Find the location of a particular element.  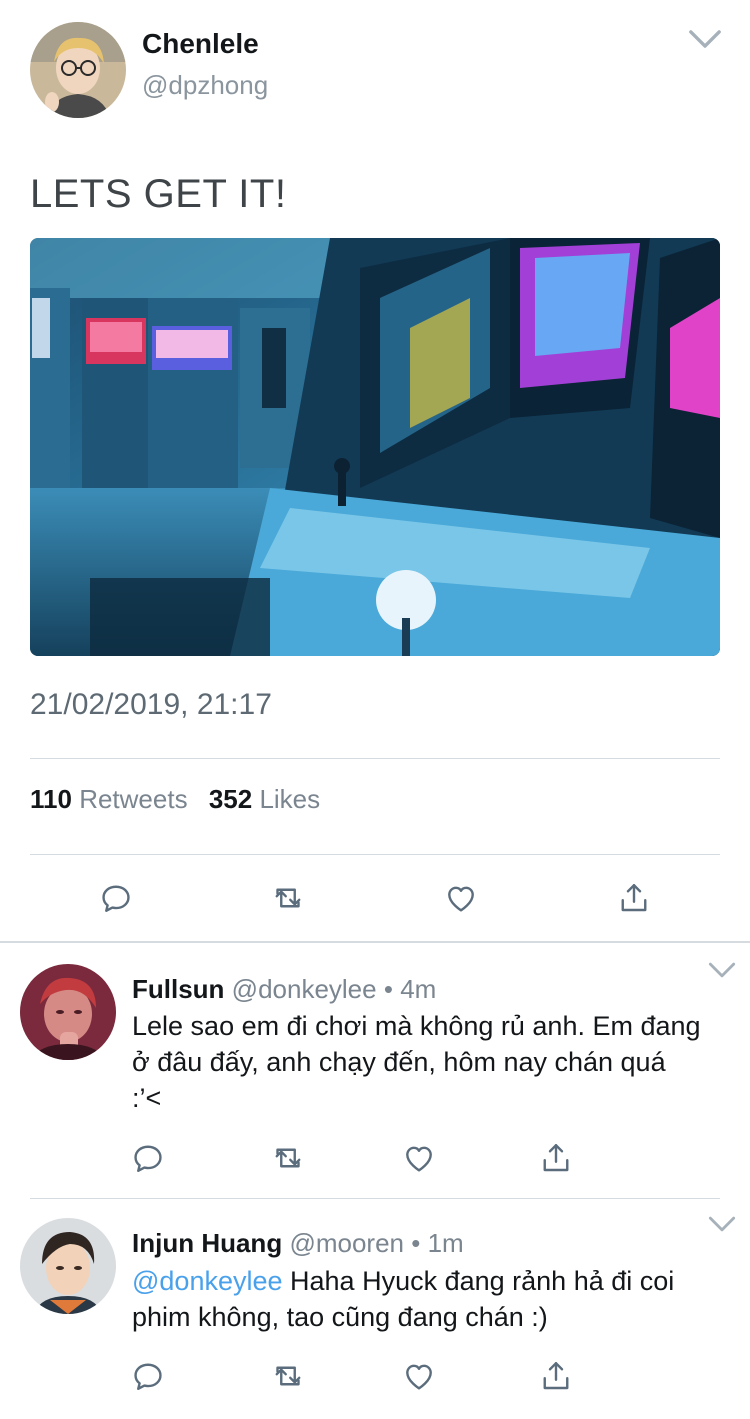

likes-label: Likes is located at coordinates (289, 799).